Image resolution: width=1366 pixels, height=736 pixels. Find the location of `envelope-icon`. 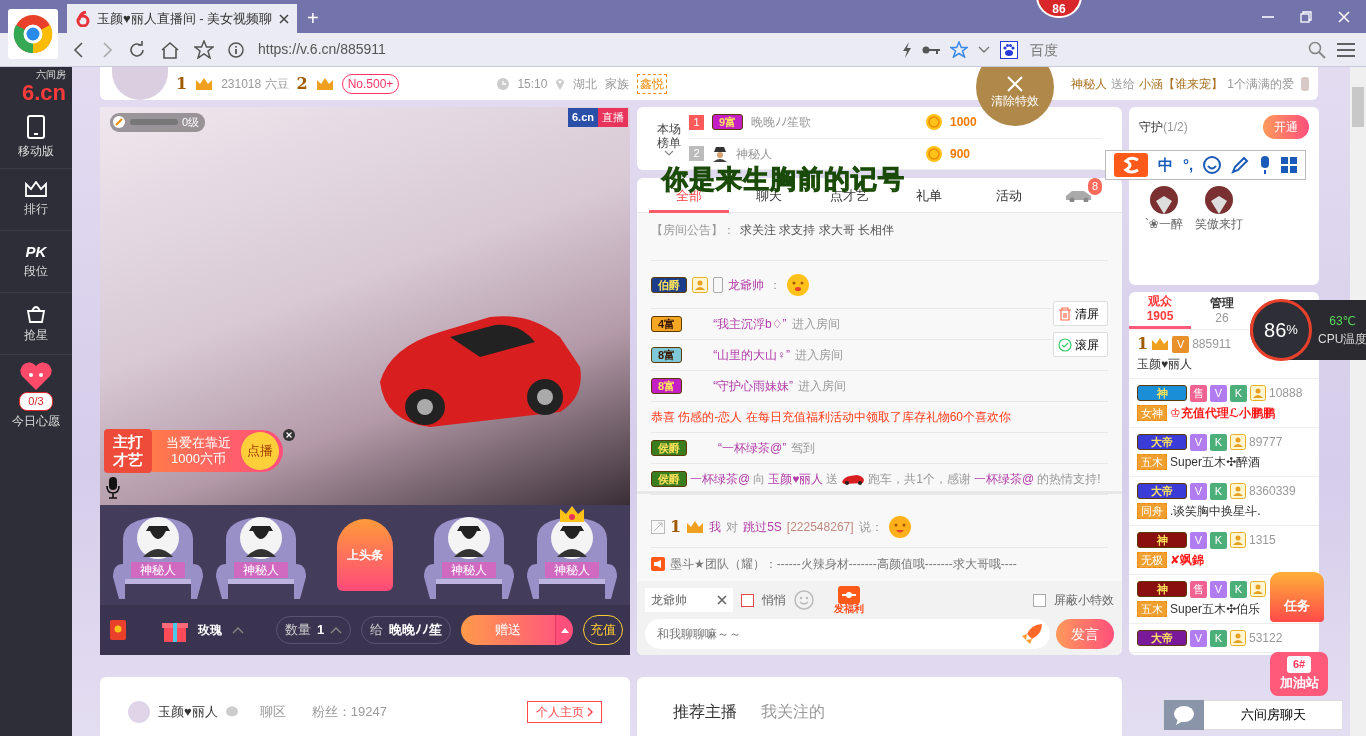

envelope-icon is located at coordinates (118, 630).